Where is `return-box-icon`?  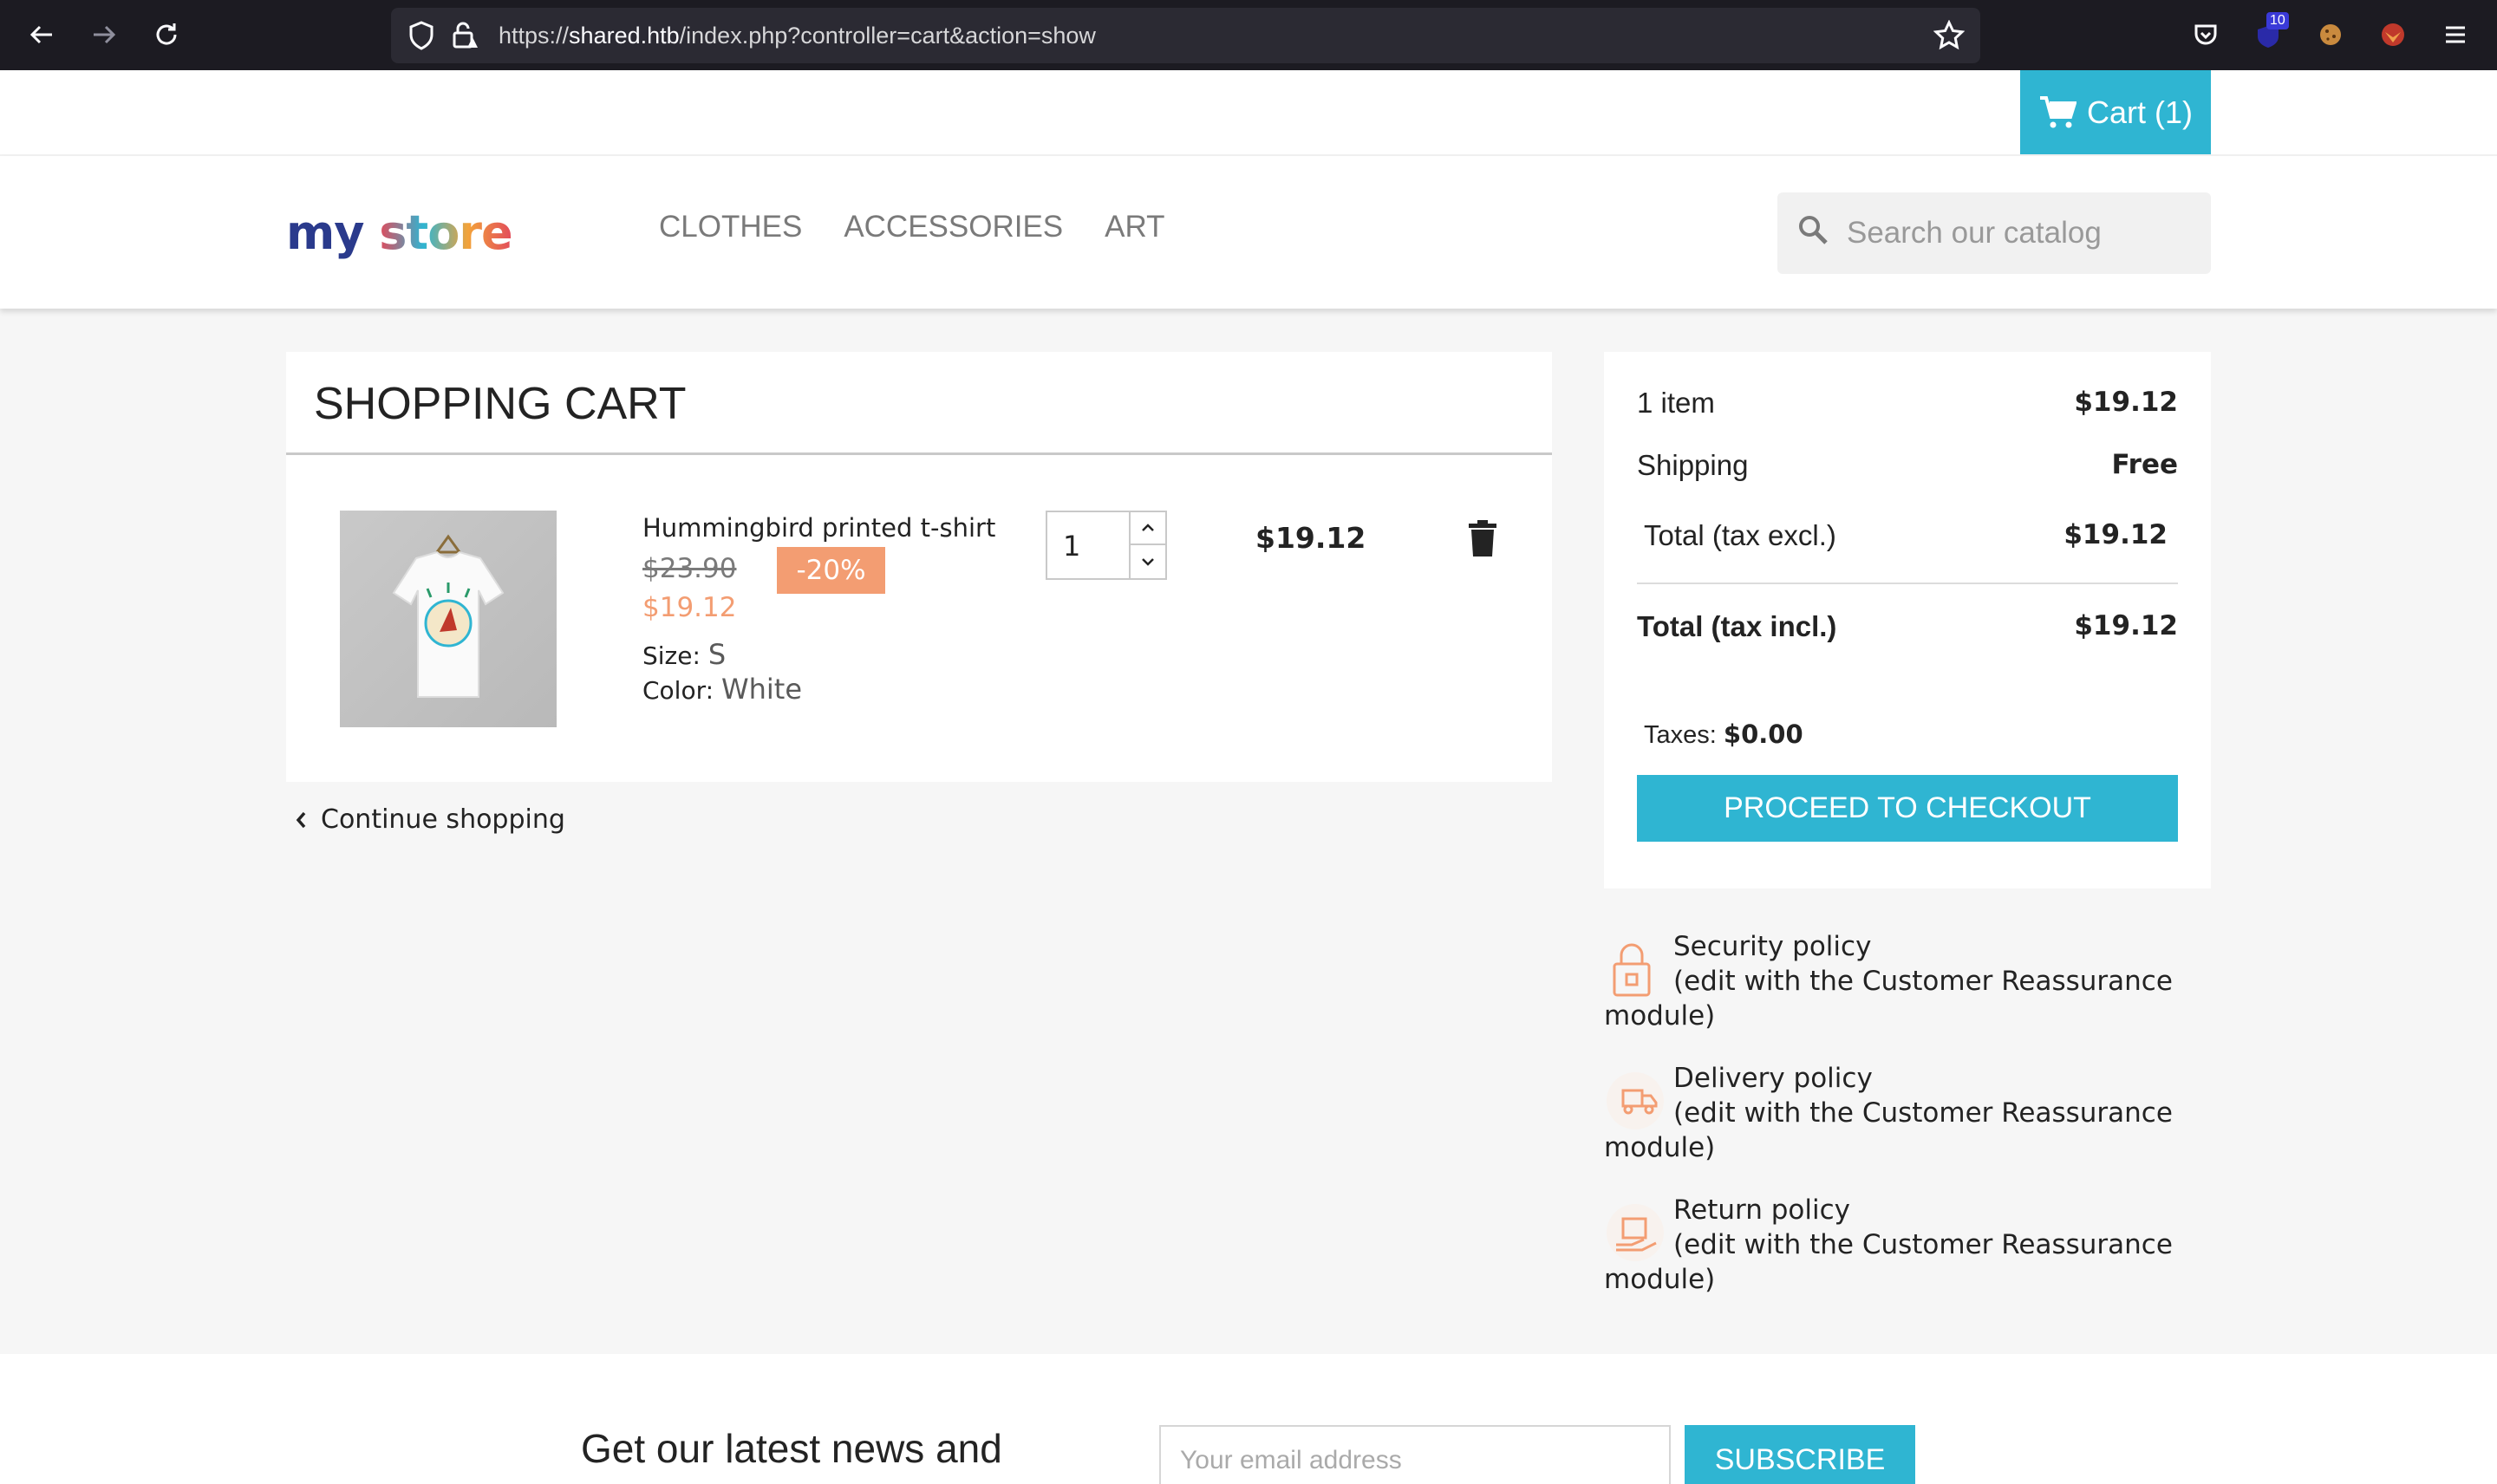 return-box-icon is located at coordinates (1635, 1232).